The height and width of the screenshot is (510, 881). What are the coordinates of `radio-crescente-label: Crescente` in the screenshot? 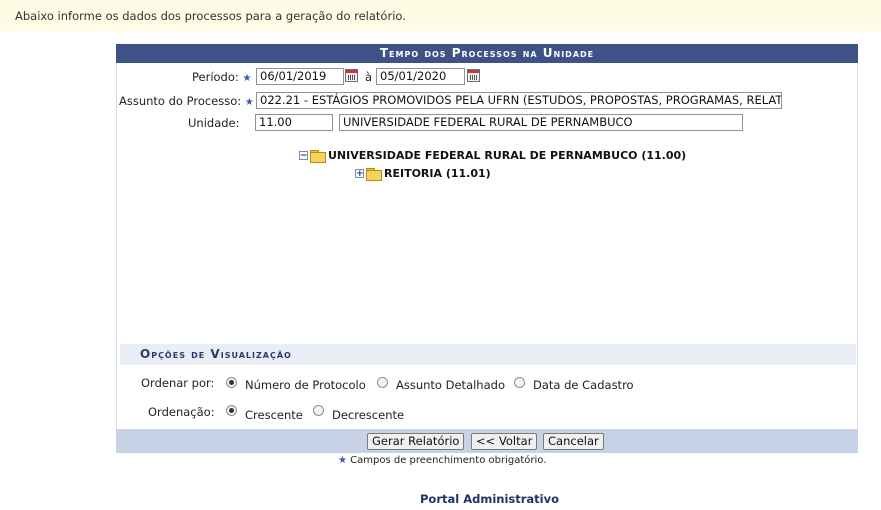 It's located at (274, 415).